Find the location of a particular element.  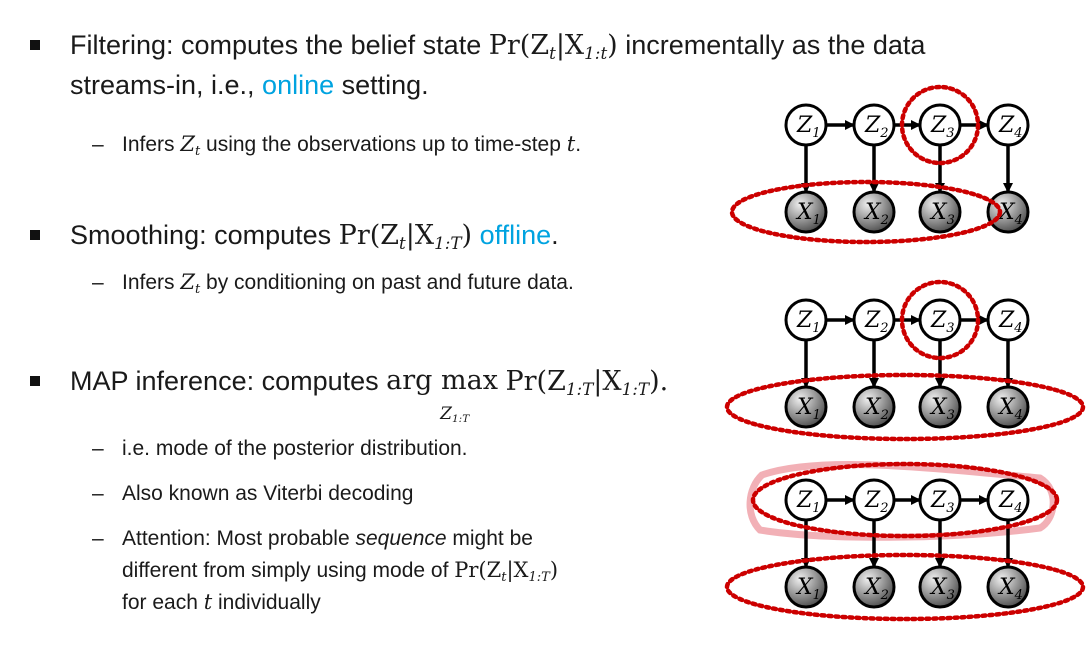

filtering-formula: Pr(Zt|X1:t) is located at coordinates (553, 47).